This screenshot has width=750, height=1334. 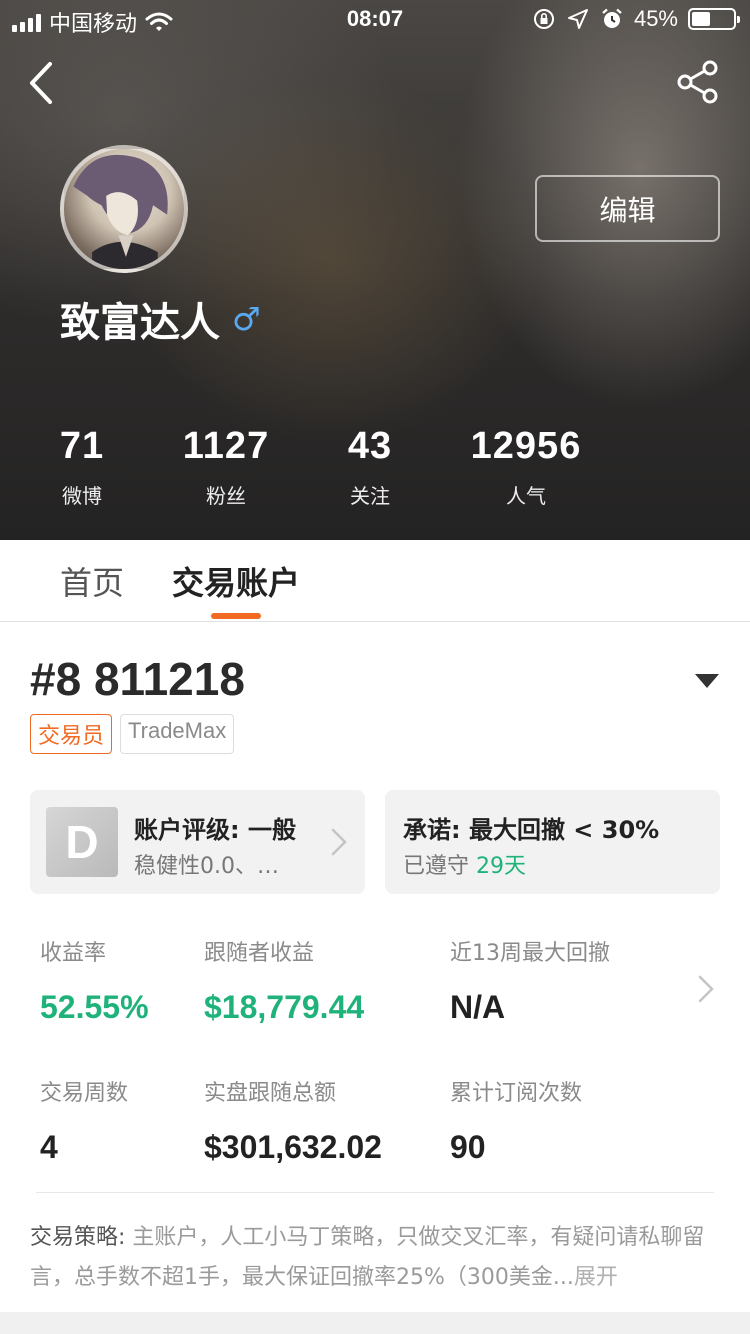 What do you see at coordinates (468, 1147) in the screenshot?
I see `metric-value: 90` at bounding box center [468, 1147].